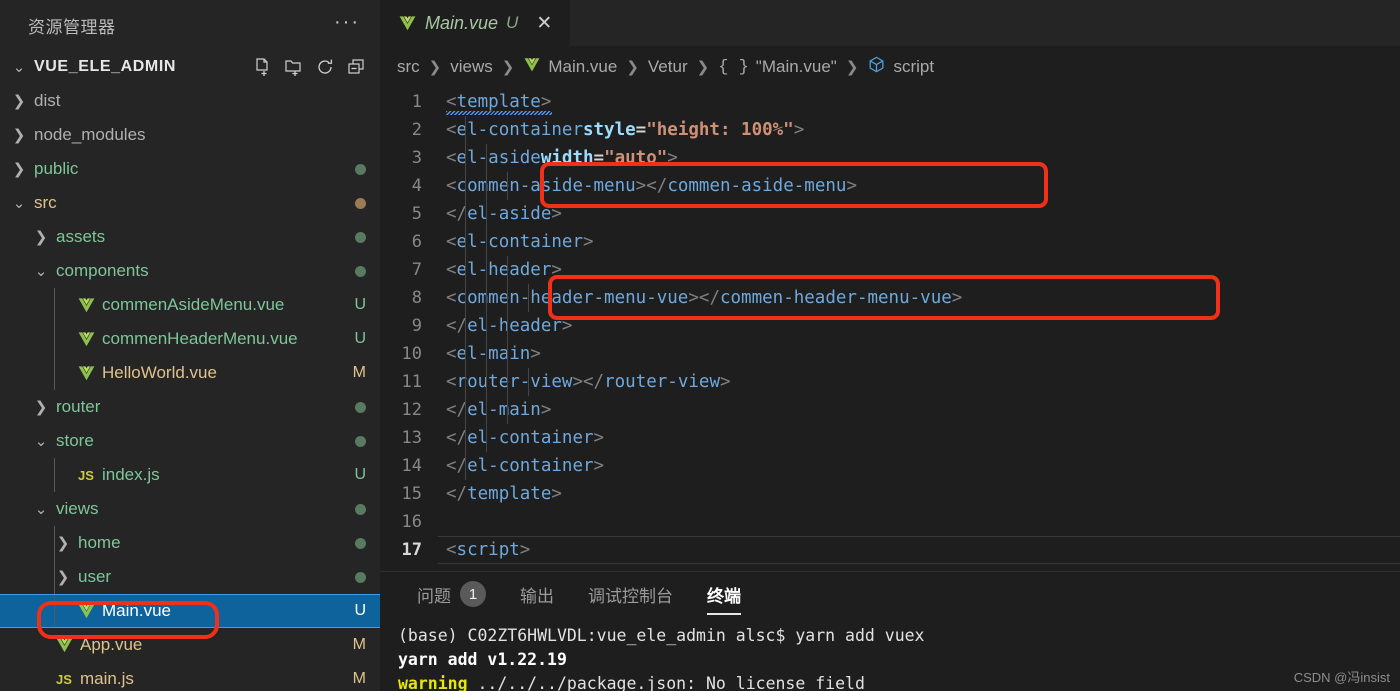 This screenshot has height=691, width=1400. I want to click on tree-item-dist: ❯ dist, so click(190, 101).